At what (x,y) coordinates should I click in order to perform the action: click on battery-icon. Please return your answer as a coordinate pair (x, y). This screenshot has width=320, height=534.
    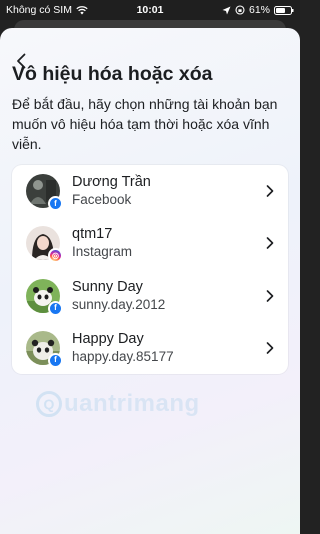
    Looking at the image, I should click on (284, 10).